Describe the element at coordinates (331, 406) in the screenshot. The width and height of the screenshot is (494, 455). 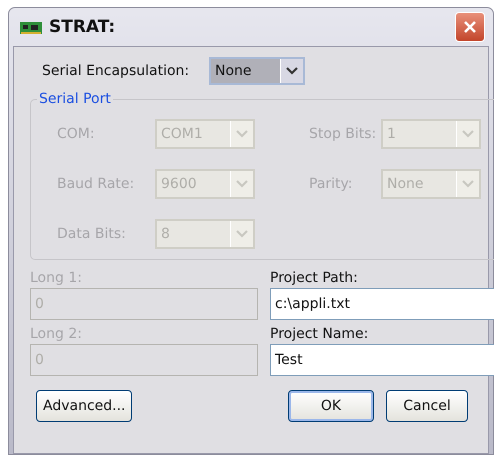
I see `dialog-button: OK` at that location.